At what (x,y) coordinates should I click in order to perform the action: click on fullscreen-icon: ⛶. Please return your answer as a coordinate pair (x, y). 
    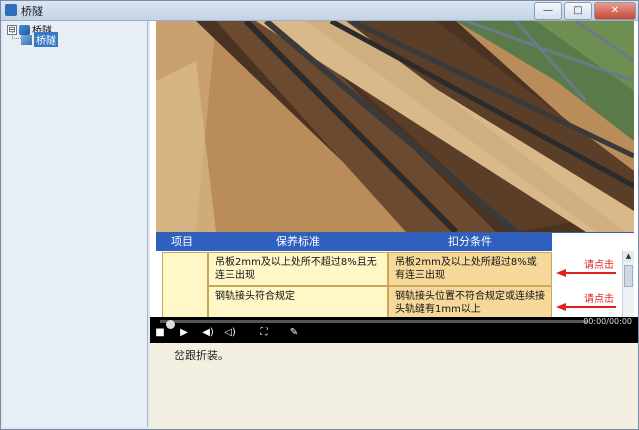
    Looking at the image, I should click on (264, 333).